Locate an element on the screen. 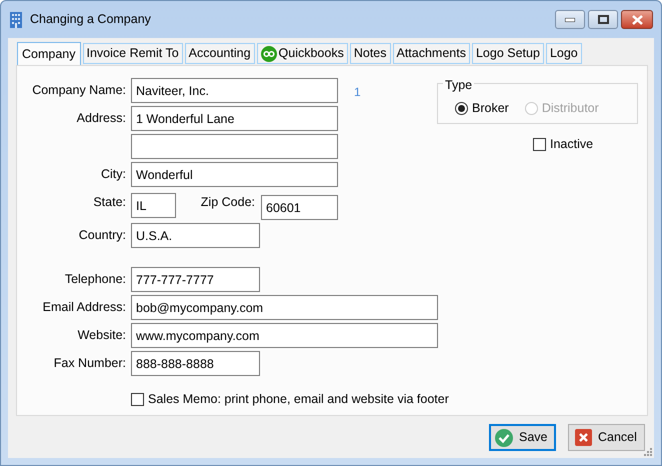  field-label: Telephone: is located at coordinates (95, 279).